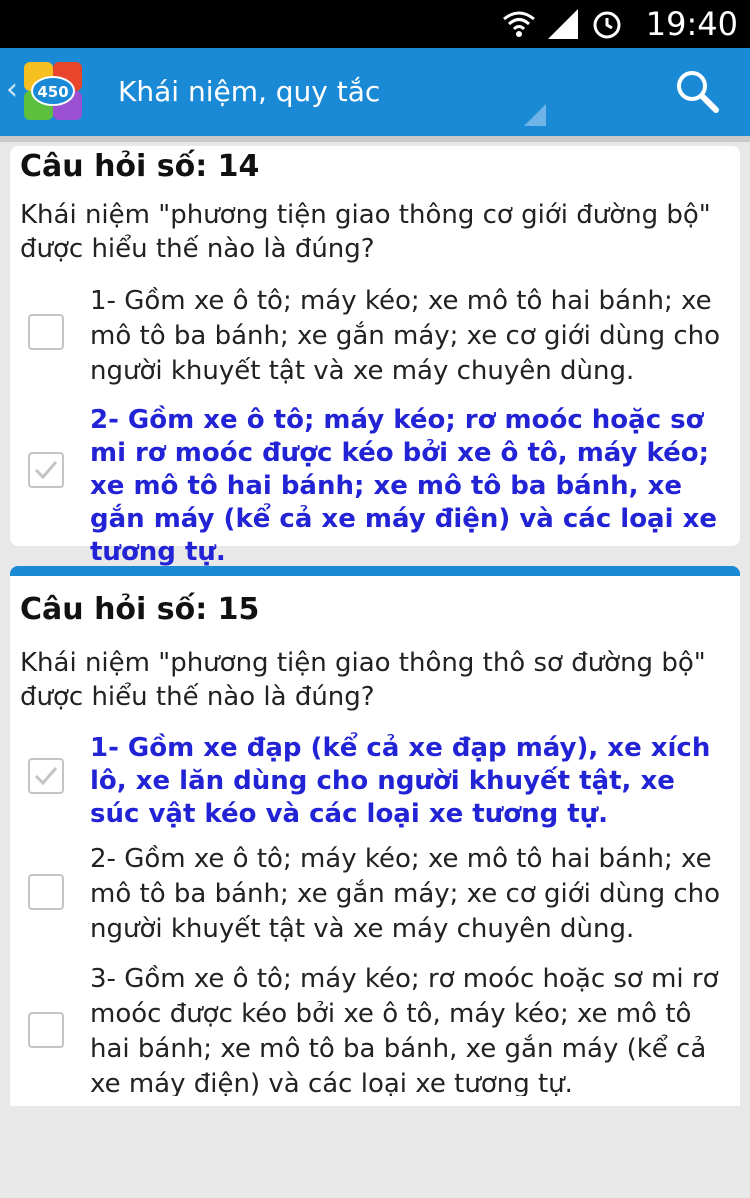 The height and width of the screenshot is (1198, 750). Describe the element at coordinates (697, 91) in the screenshot. I see `search-icon` at that location.